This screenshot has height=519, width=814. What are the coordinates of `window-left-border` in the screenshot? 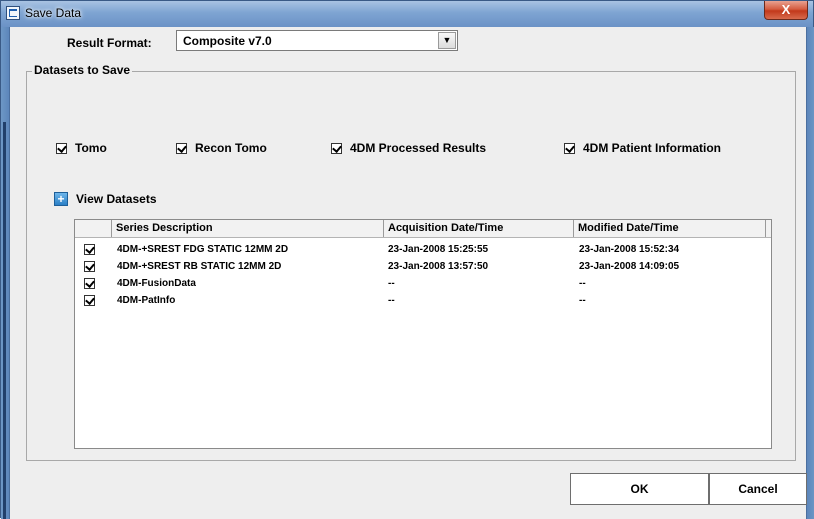 It's located at (5, 273).